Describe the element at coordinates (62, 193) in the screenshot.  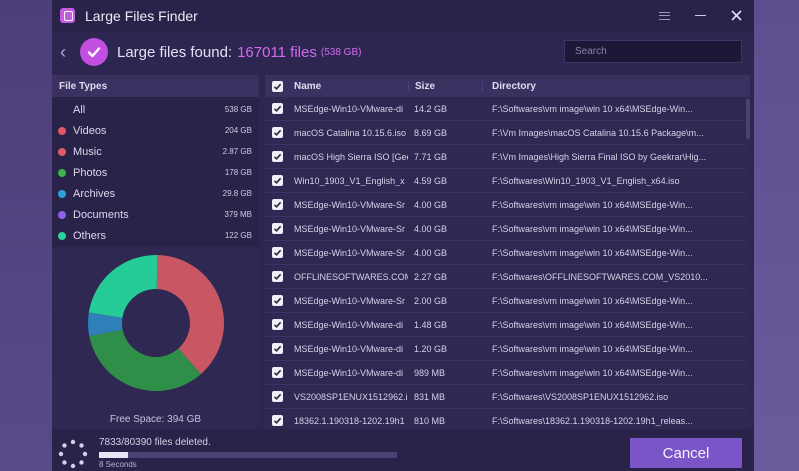
I see `archives-dot-icon` at that location.